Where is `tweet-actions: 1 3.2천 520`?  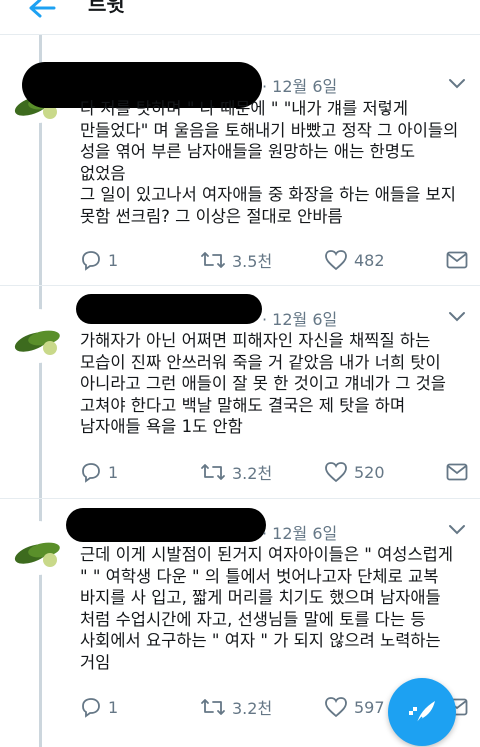
tweet-actions: 1 3.2천 520 is located at coordinates (240, 472).